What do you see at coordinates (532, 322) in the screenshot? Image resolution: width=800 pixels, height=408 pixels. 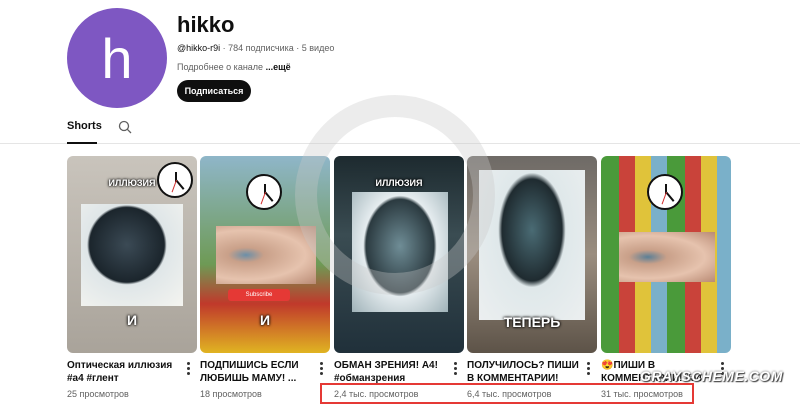 I see `thumb-overlay-word: ТЕПЕРЬ` at bounding box center [532, 322].